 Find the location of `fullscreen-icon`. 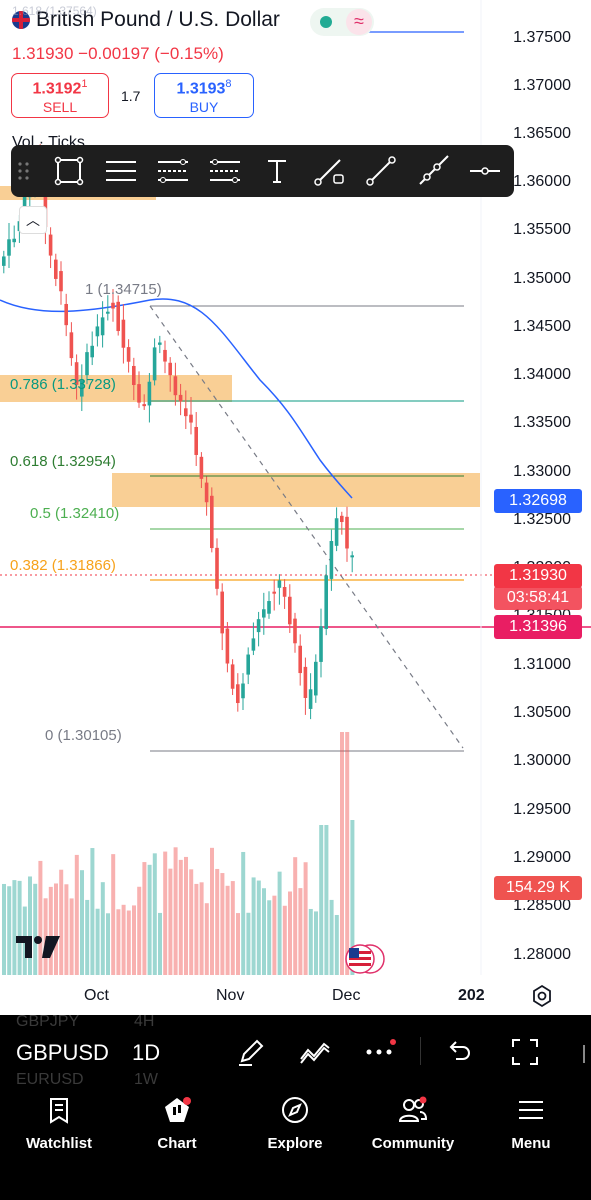

fullscreen-icon is located at coordinates (525, 1052).